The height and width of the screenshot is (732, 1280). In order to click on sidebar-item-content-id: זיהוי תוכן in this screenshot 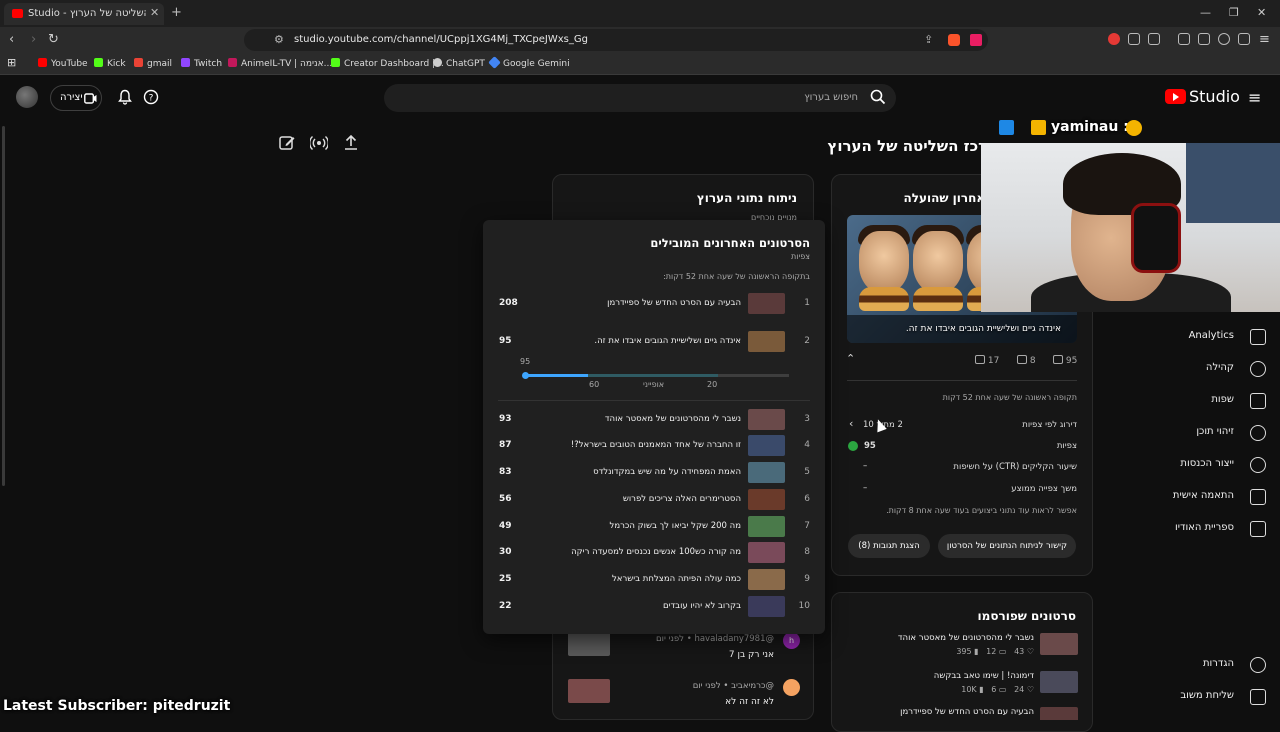, I will do `click(1215, 433)`.